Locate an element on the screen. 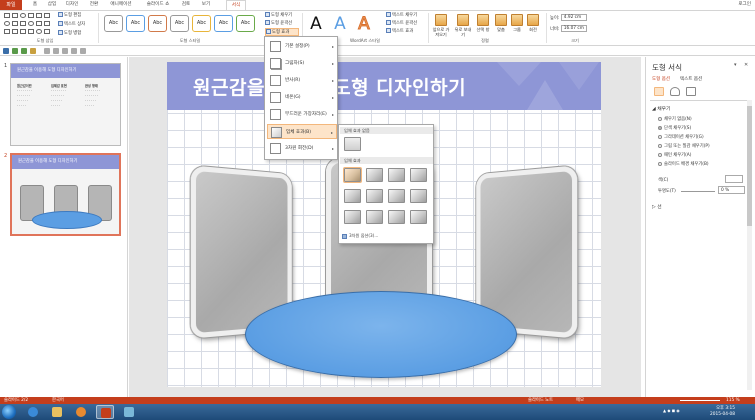  tab-text-options: 텍스트 옵션 is located at coordinates (691, 79).